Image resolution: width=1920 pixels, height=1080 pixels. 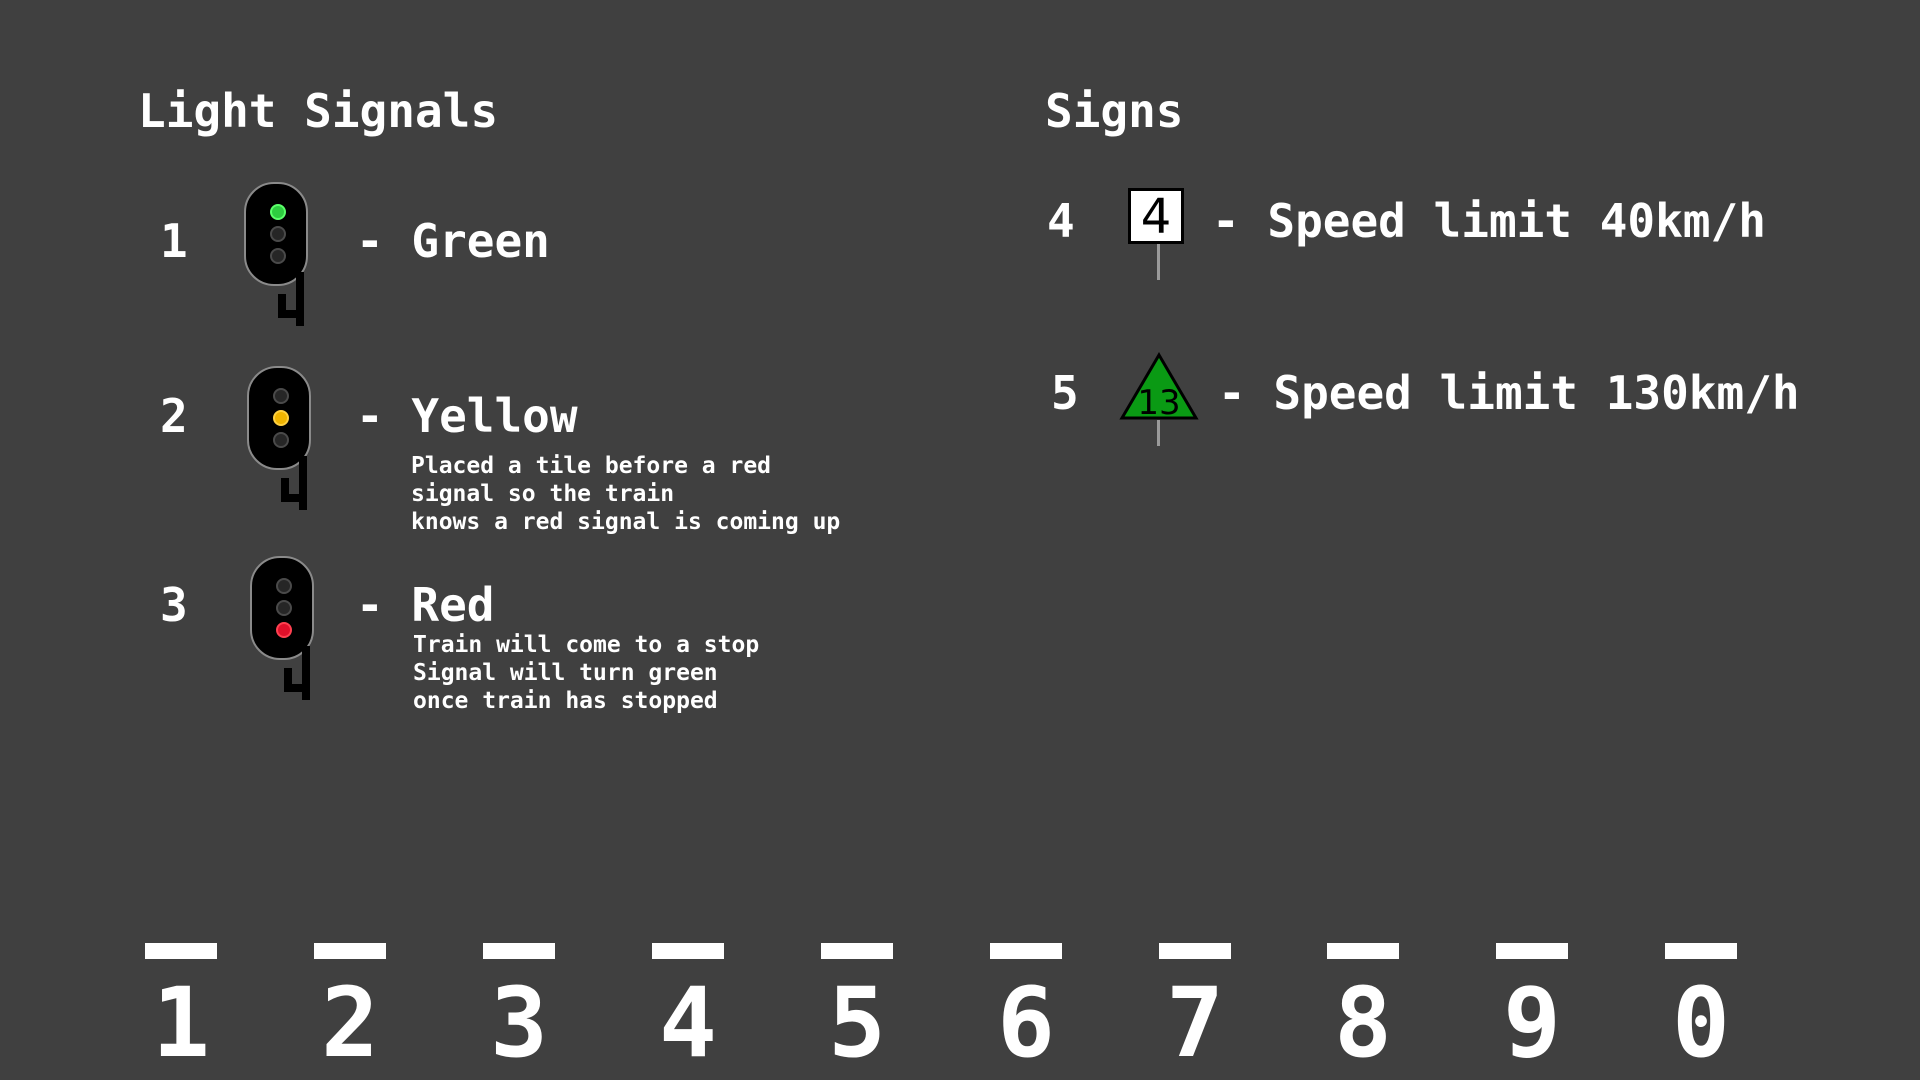 What do you see at coordinates (1532, 1023) in the screenshot?
I see `hotbar-slot-9: 9` at bounding box center [1532, 1023].